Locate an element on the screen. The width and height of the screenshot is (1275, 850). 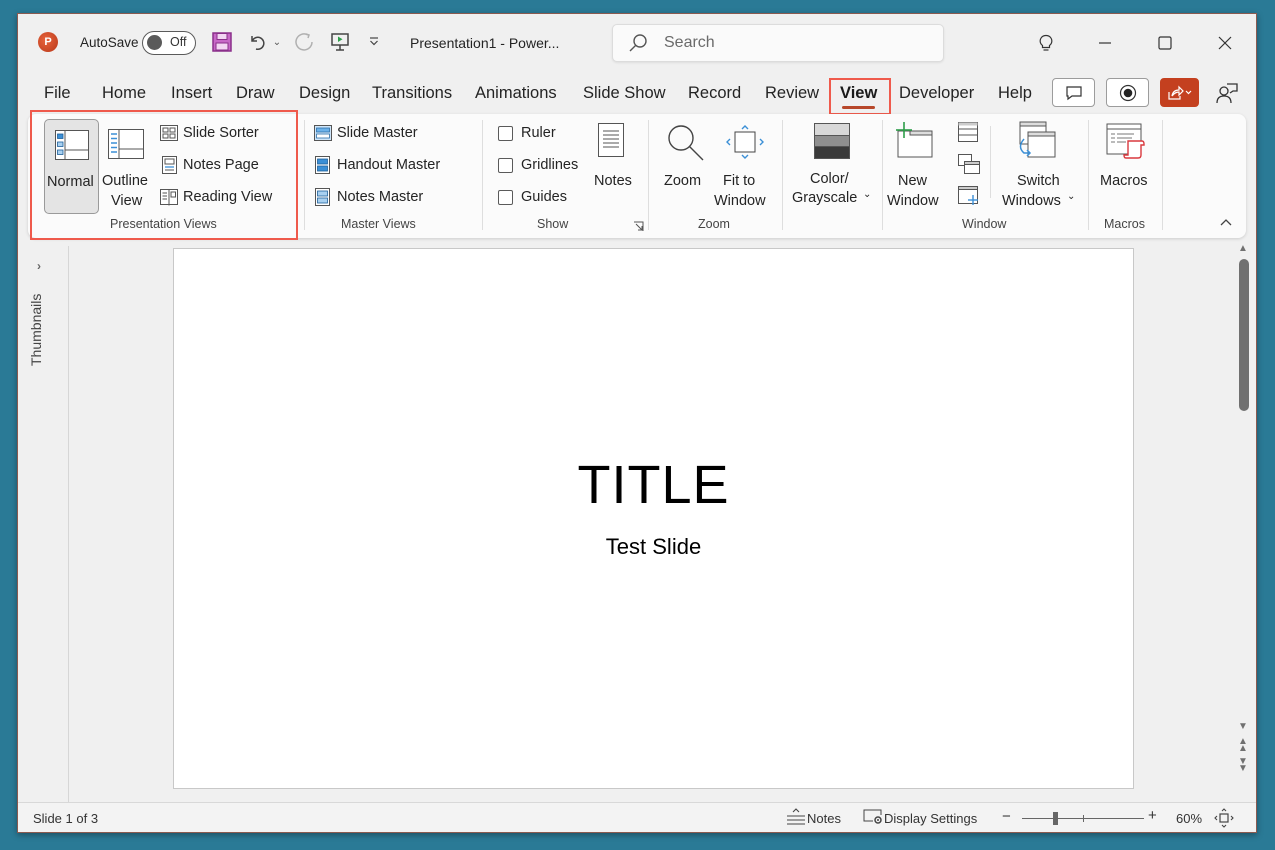
gridlines-checkbox: Gridlines is located at coordinates (541, 166).